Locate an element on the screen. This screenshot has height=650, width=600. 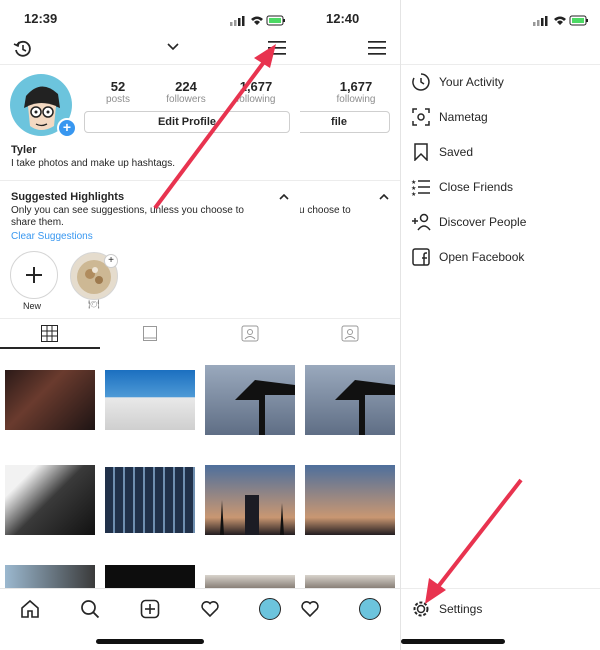
stat-following: 1,677 following is located at coordinates (356, 92).